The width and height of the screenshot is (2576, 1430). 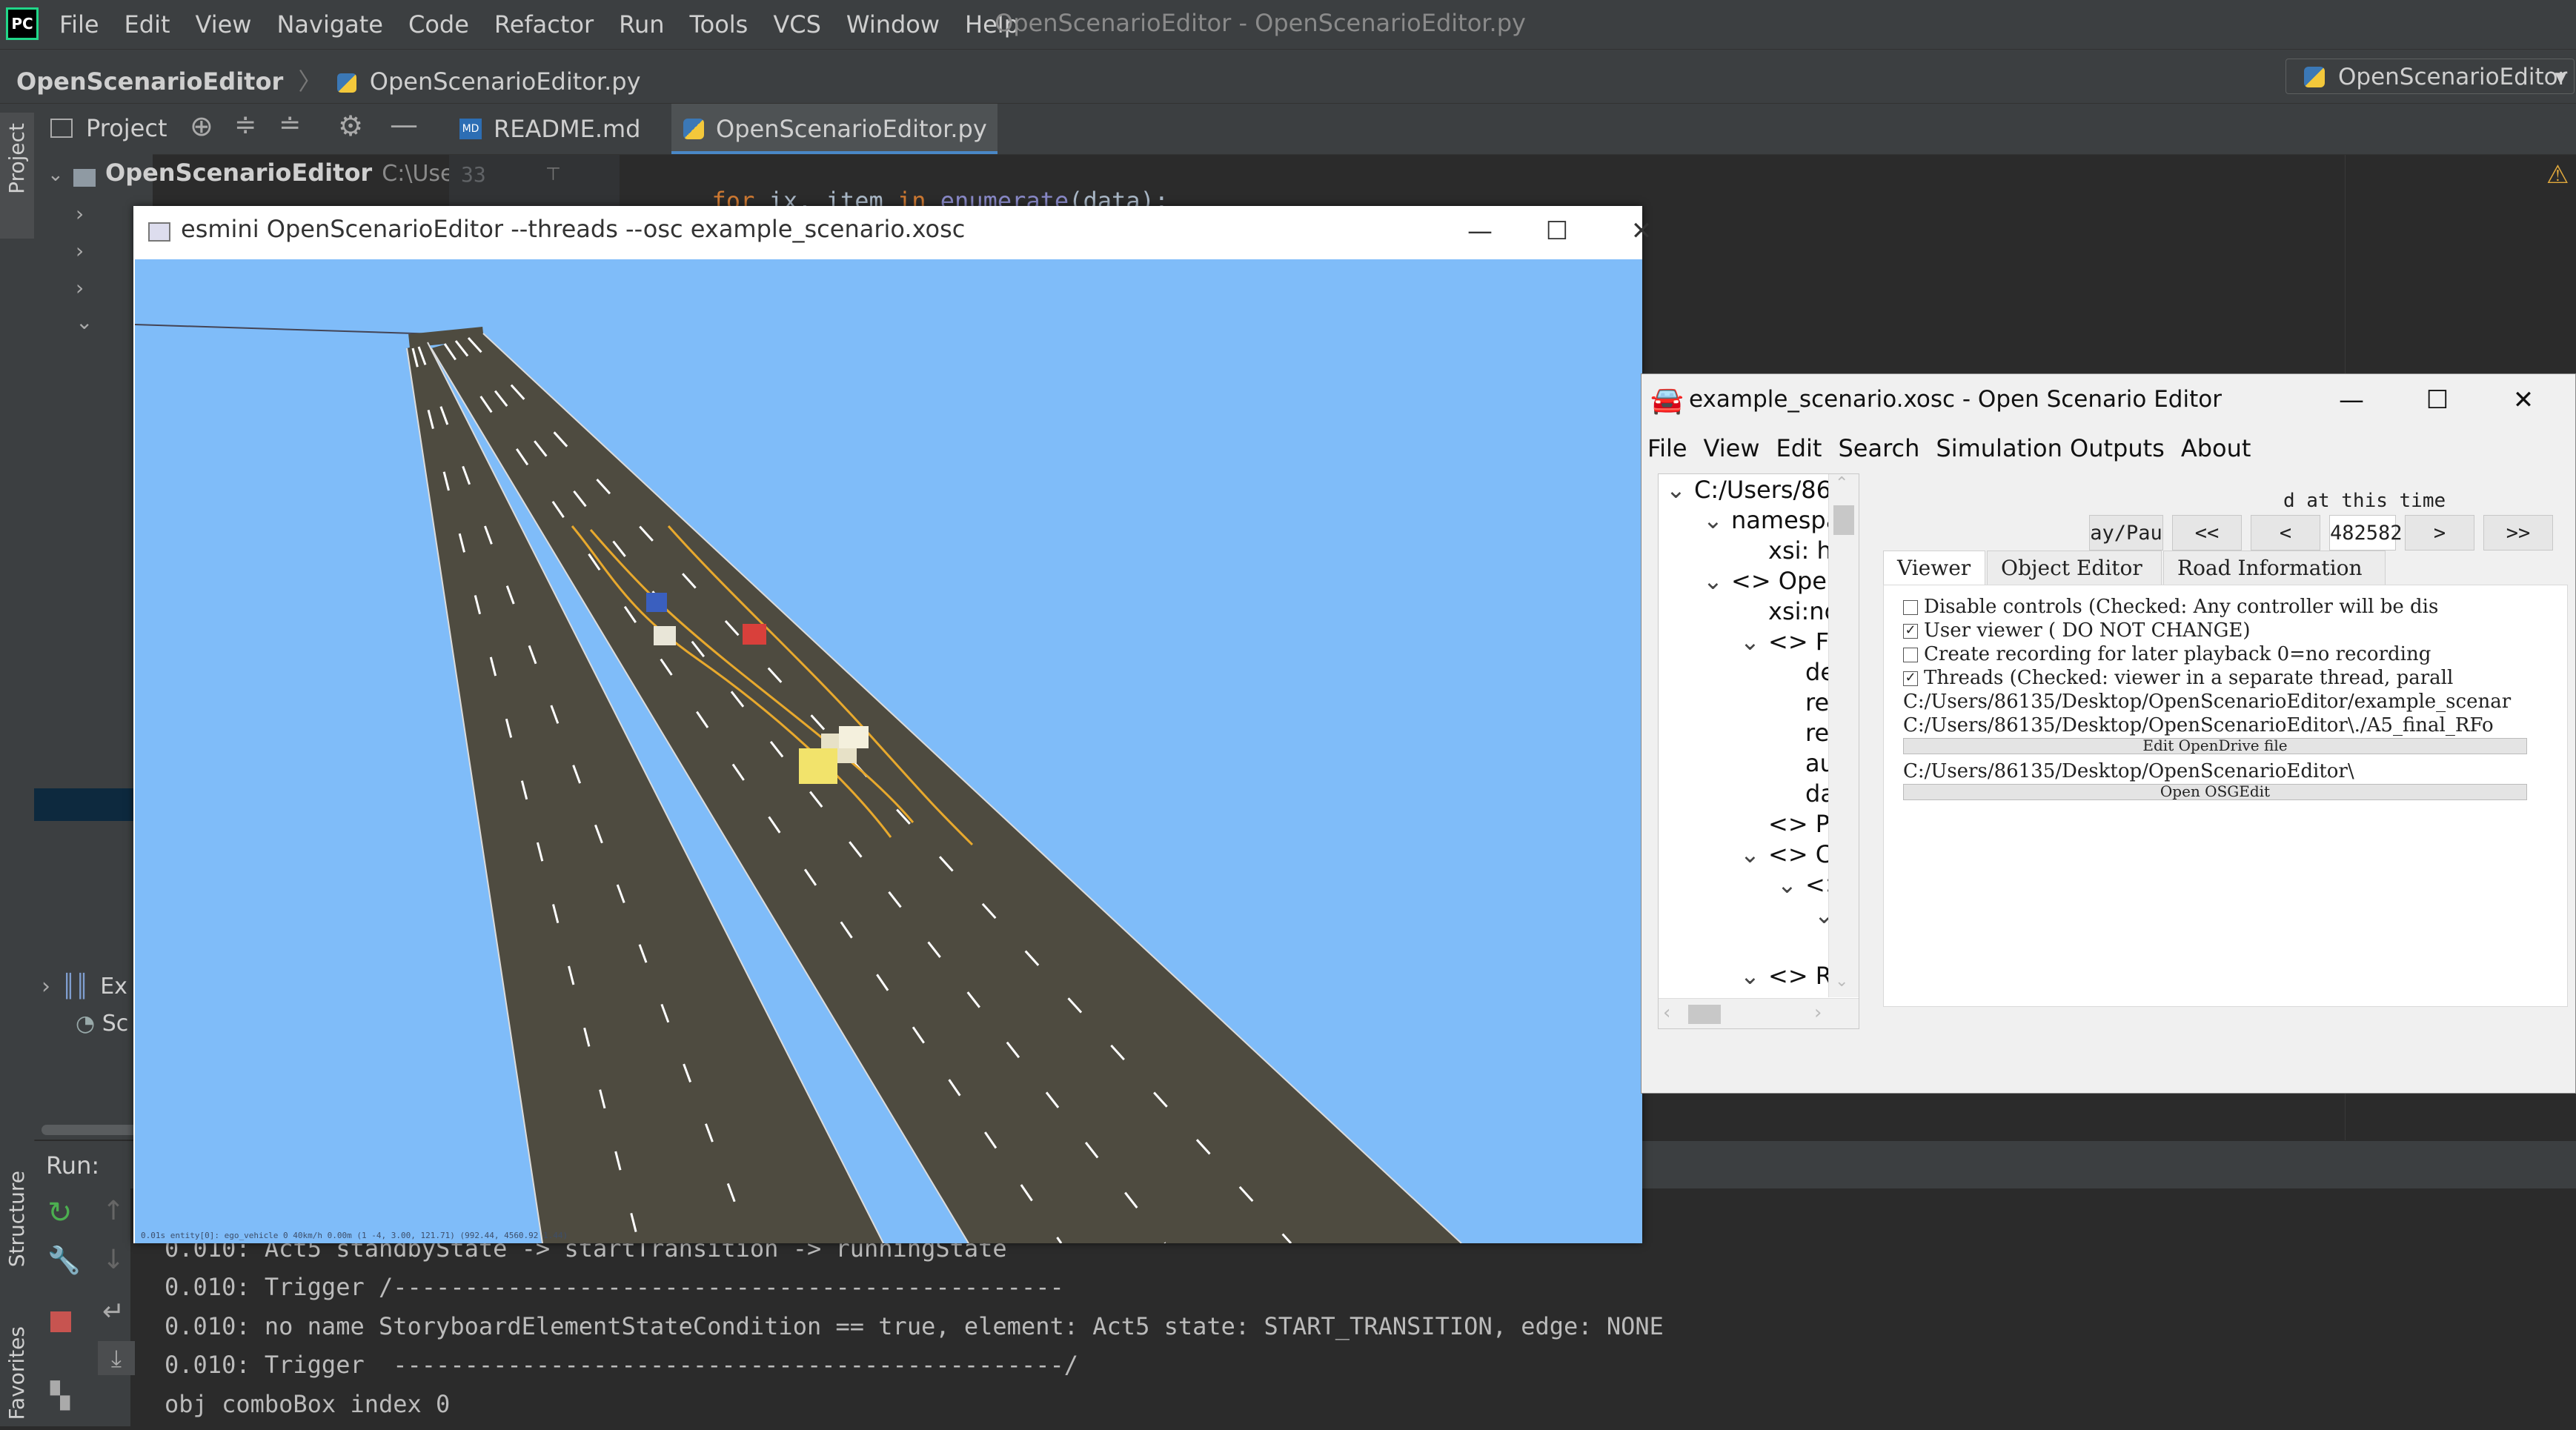 I want to click on play-pause-button: ay/Pau, so click(x=2126, y=533).